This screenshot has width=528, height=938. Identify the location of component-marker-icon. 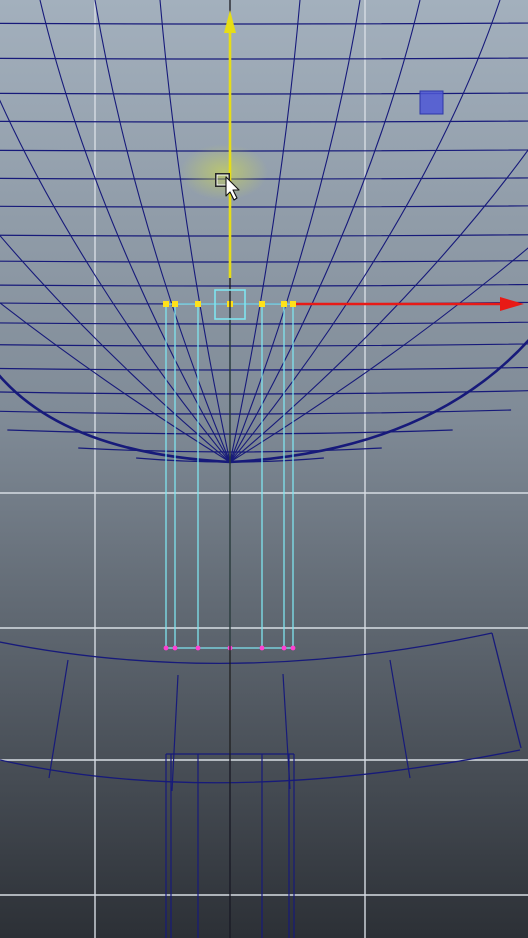
(431, 102).